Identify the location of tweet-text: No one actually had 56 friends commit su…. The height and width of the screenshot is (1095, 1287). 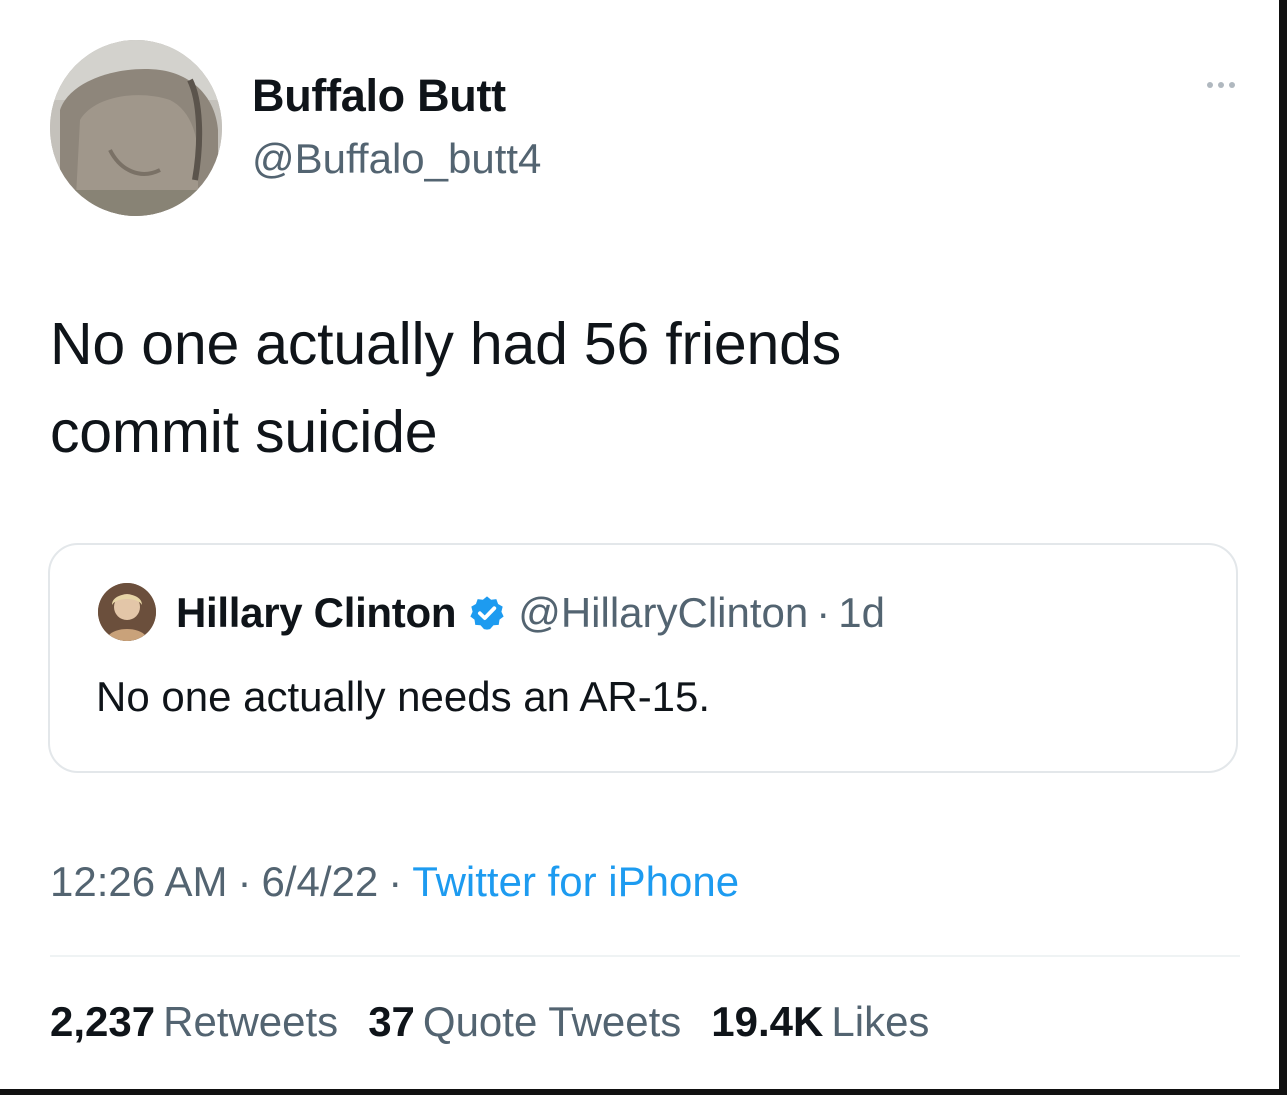
(630, 388).